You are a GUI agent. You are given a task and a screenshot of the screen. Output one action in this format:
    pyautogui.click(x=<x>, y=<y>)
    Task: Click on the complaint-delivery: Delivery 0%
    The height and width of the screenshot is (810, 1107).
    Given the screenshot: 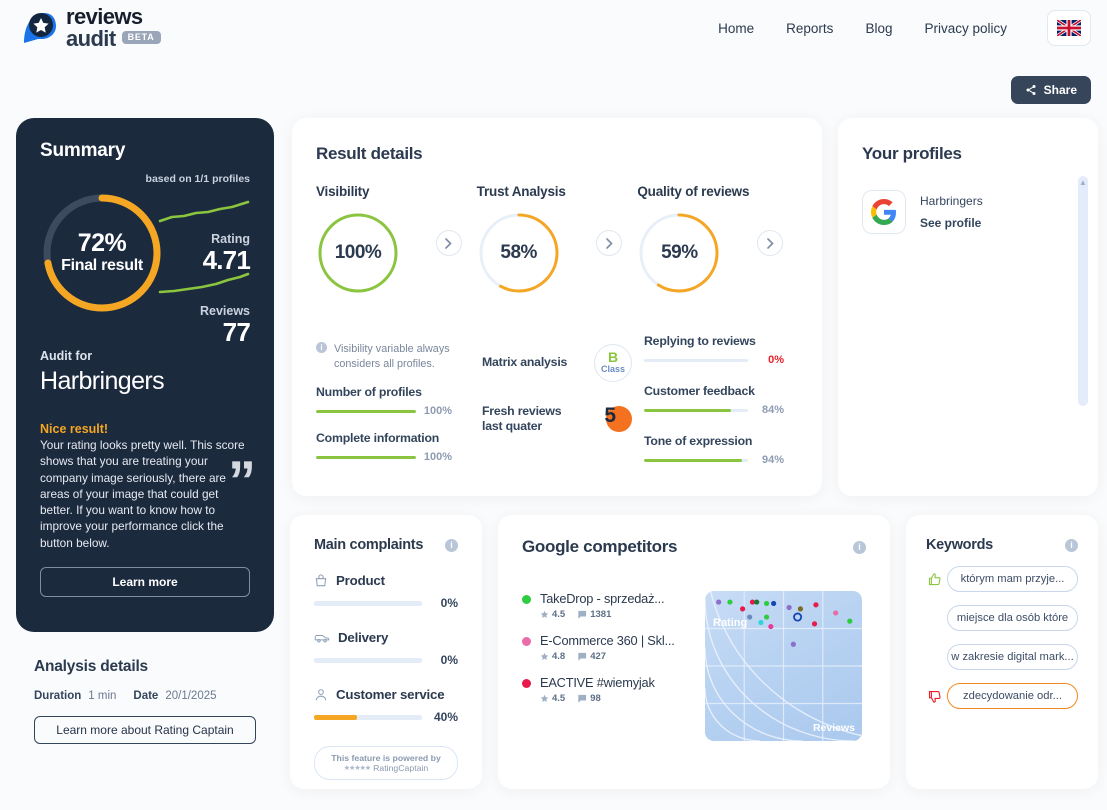 What is the action you would take?
    pyautogui.click(x=386, y=648)
    